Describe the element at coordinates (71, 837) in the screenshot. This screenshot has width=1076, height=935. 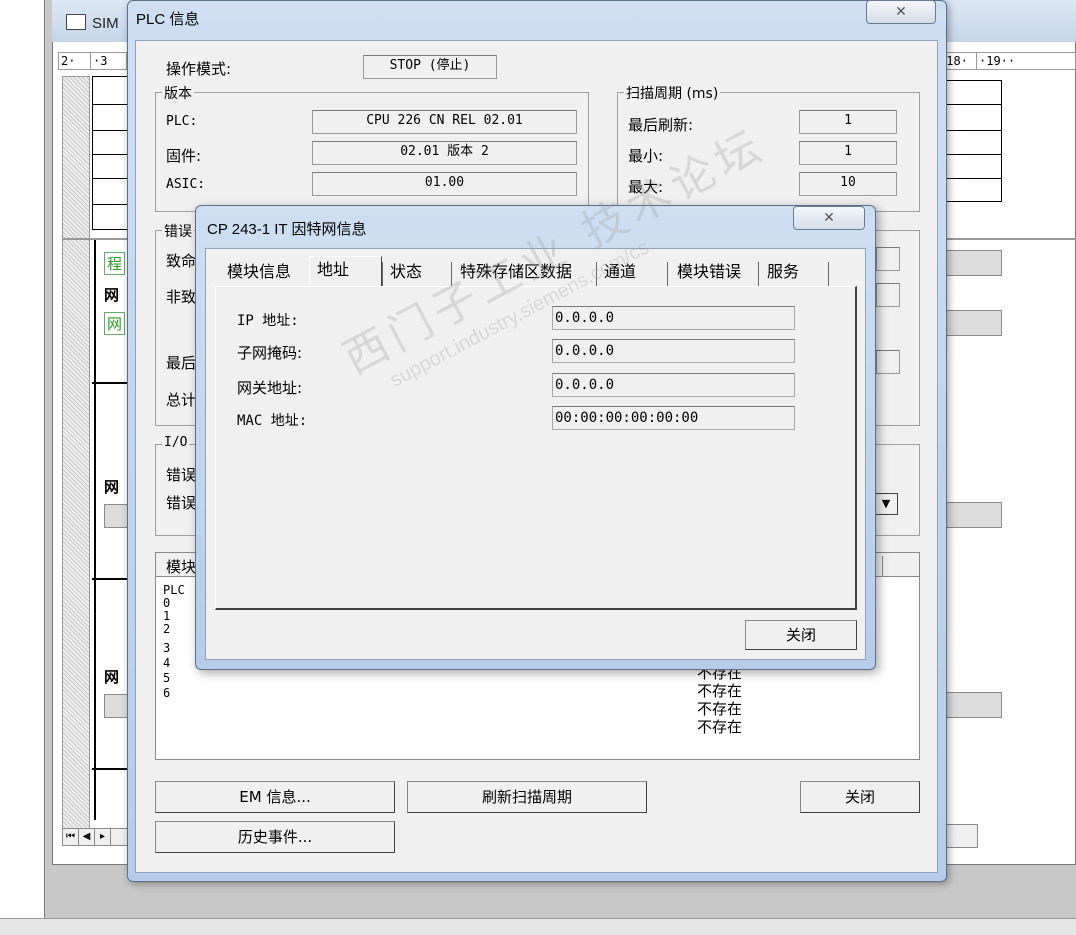
I see `first-tab-icon: ⏮` at that location.